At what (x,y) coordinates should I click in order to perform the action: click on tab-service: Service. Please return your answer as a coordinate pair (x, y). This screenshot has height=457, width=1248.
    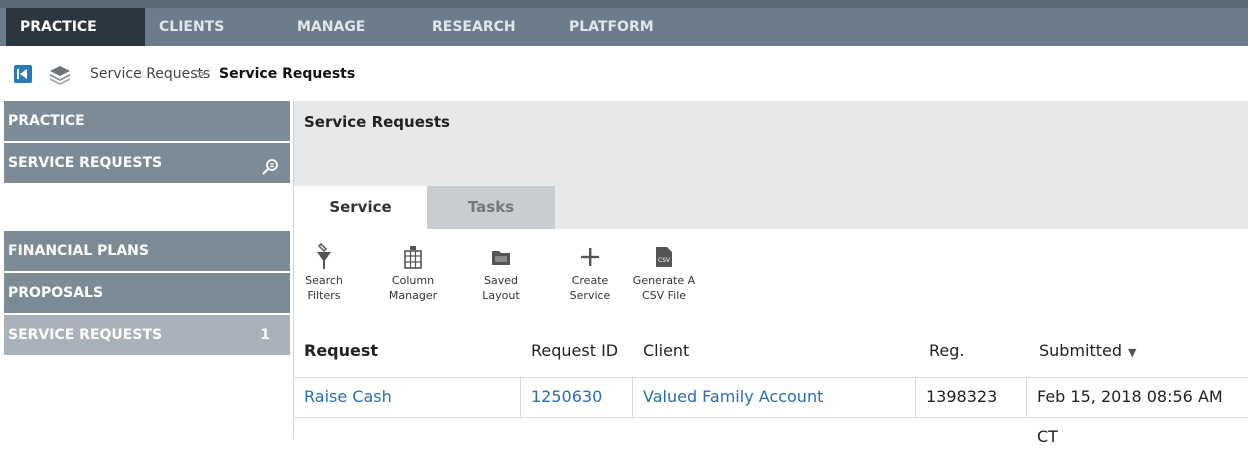
    Looking at the image, I should click on (360, 207).